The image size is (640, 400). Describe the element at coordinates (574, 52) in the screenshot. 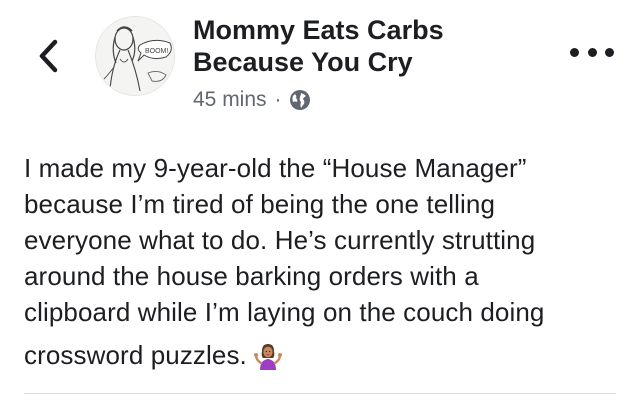

I see `more-horizontal-icon` at that location.